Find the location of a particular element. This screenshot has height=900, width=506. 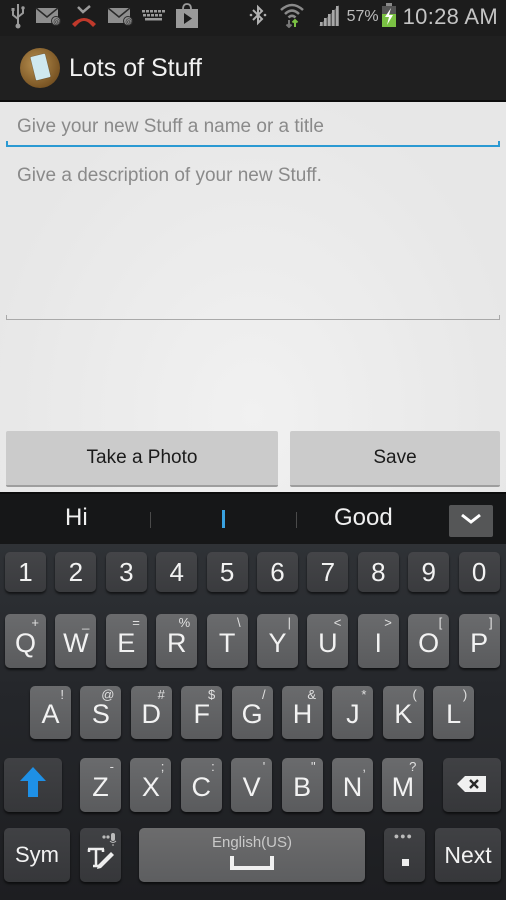

key-b: " B is located at coordinates (302, 785).